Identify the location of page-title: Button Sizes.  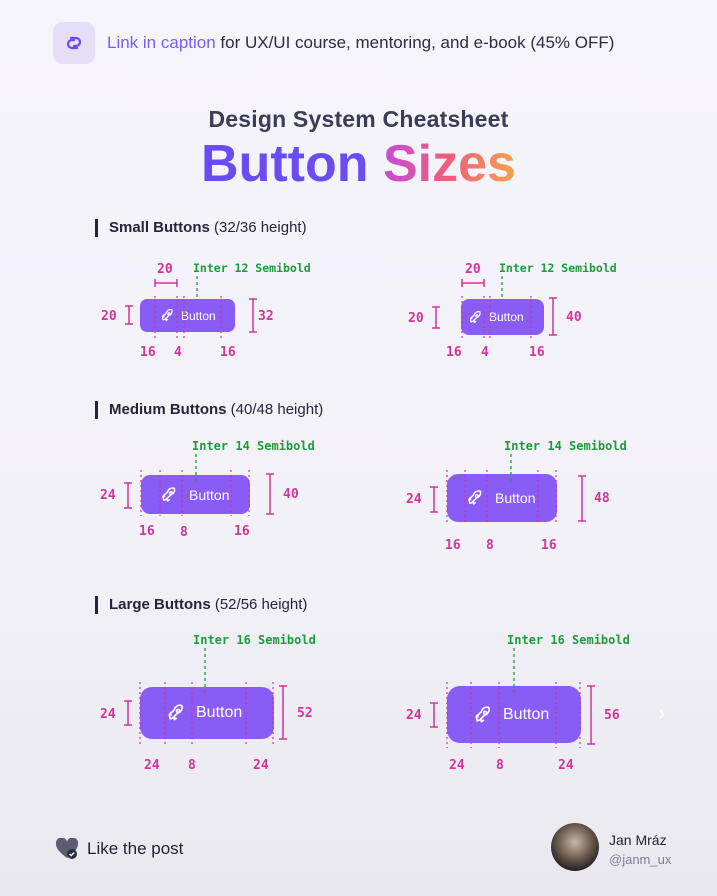
(358, 164).